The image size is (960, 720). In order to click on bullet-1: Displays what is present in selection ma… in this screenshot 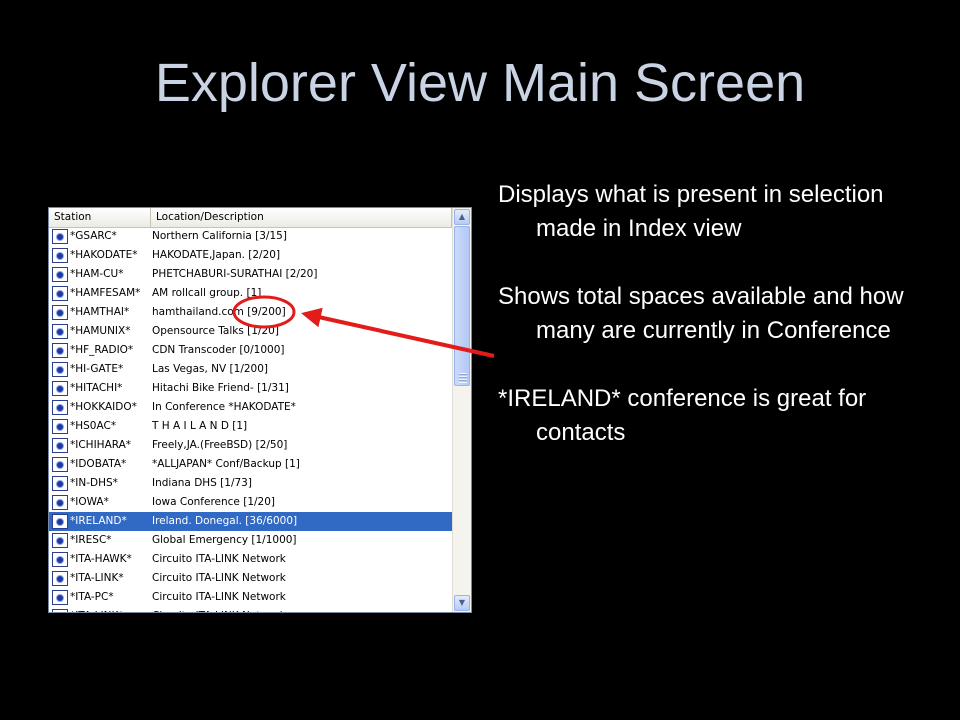, I will do `click(691, 211)`.